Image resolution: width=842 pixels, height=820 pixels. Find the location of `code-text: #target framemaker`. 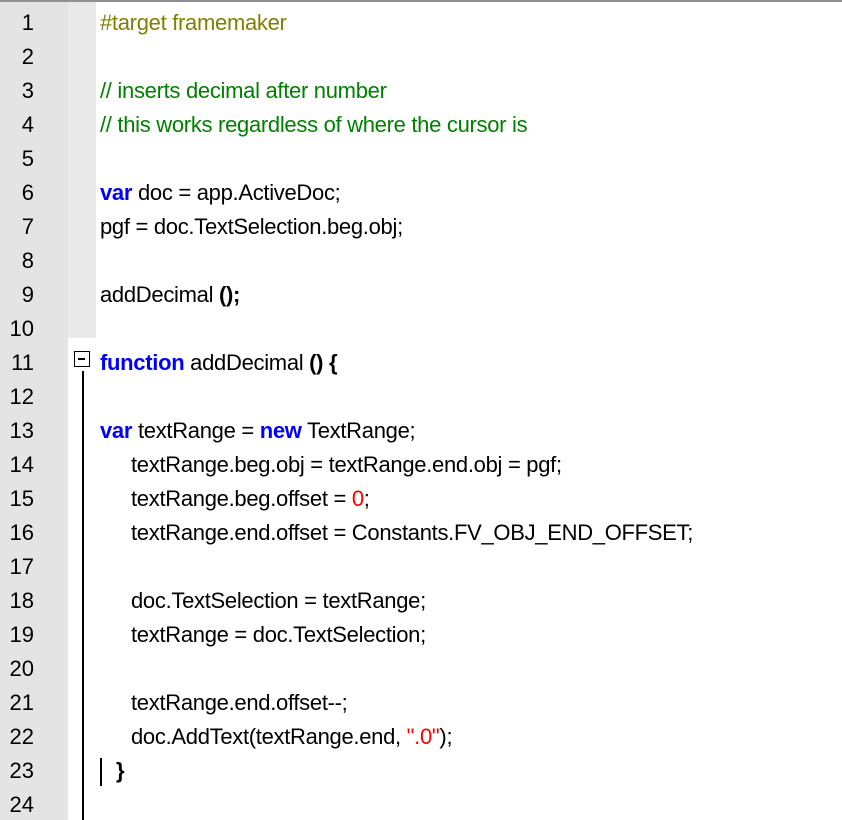

code-text: #target framemaker is located at coordinates (193, 23).